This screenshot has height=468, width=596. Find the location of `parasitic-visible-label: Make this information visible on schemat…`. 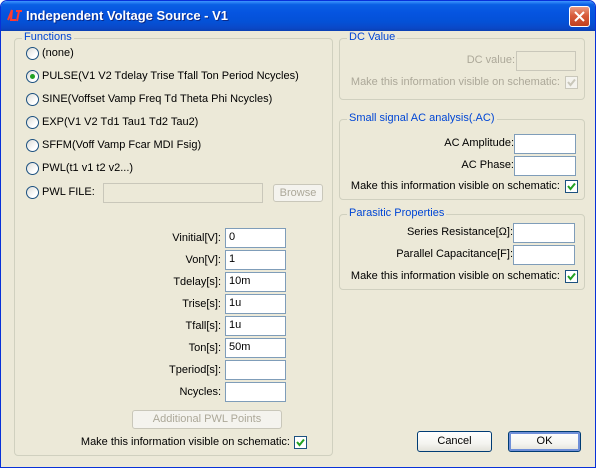

parasitic-visible-label: Make this information visible on schemat… is located at coordinates (455, 276).